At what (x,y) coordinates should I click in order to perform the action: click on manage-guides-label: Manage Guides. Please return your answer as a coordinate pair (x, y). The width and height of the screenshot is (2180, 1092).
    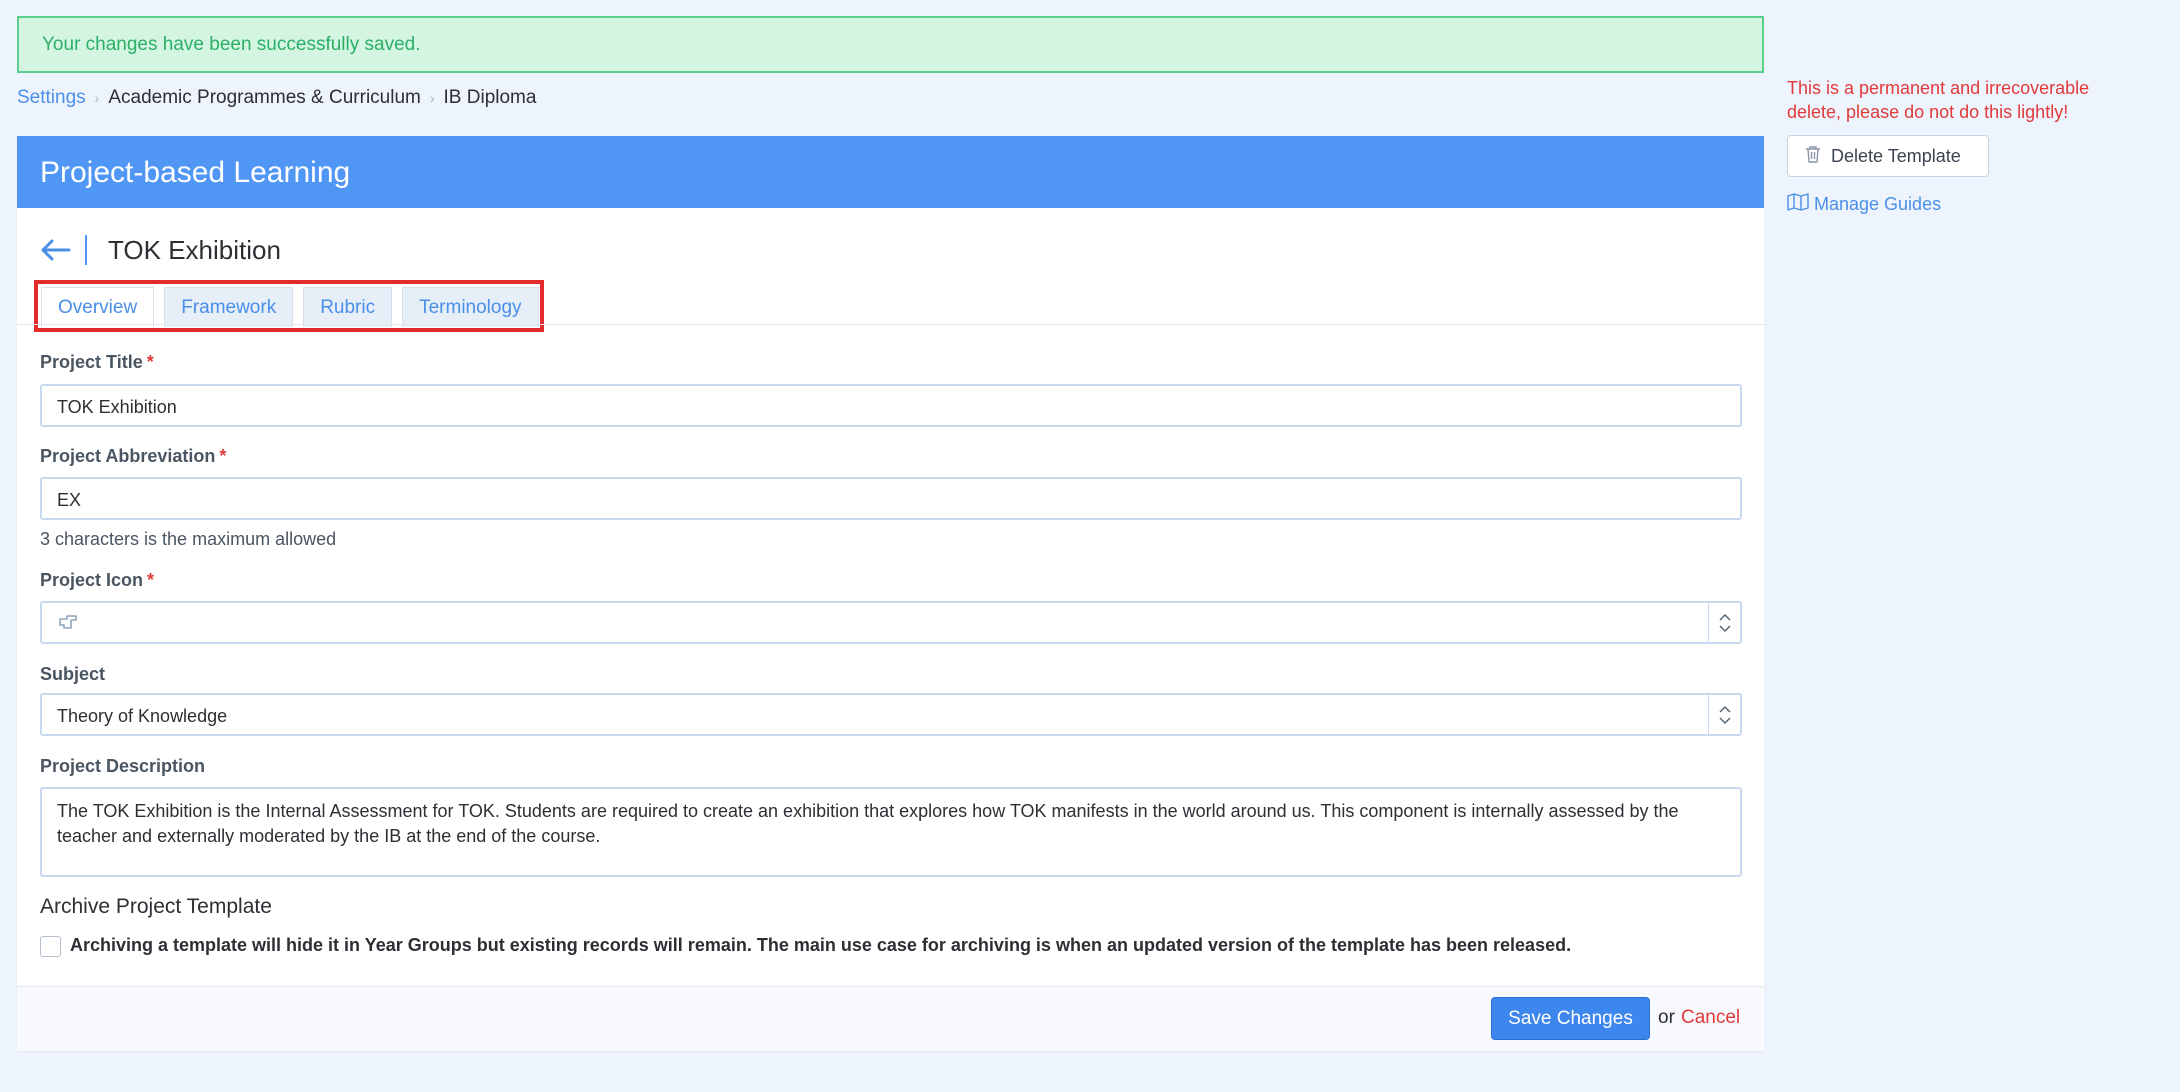
    Looking at the image, I should click on (1878, 204).